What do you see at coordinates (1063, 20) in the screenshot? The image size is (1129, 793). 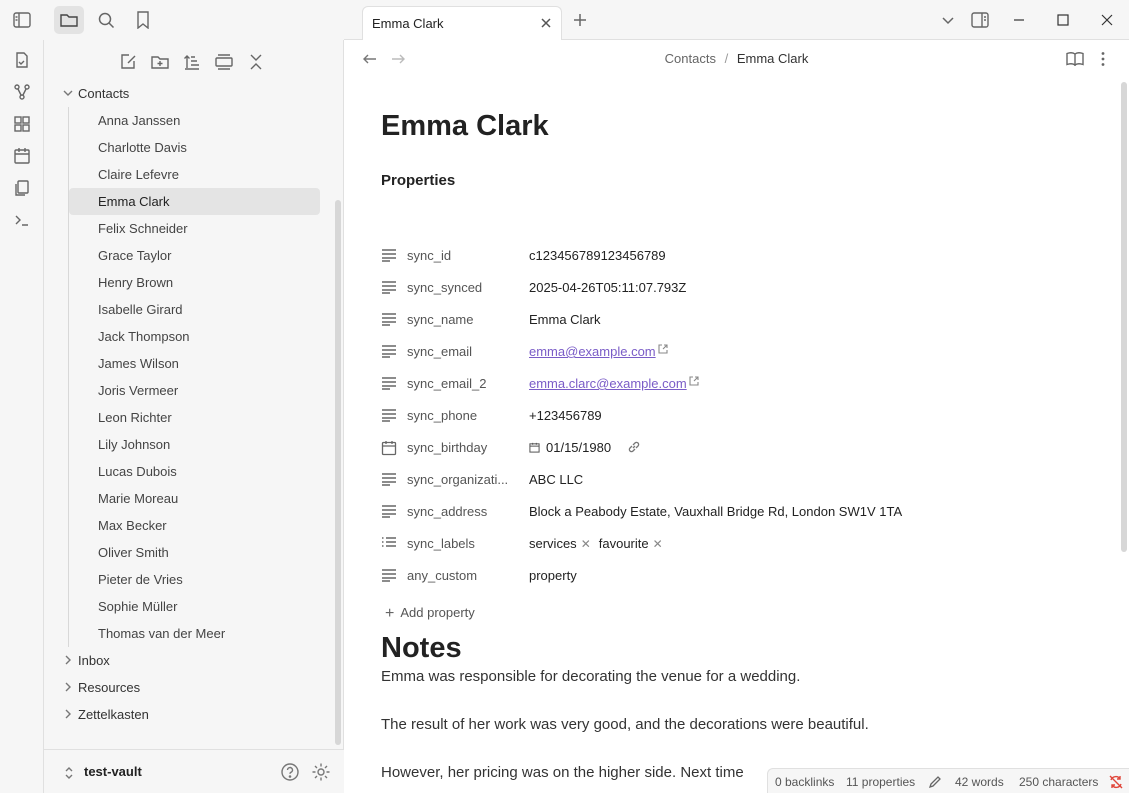 I see `maximize-window-icon` at bounding box center [1063, 20].